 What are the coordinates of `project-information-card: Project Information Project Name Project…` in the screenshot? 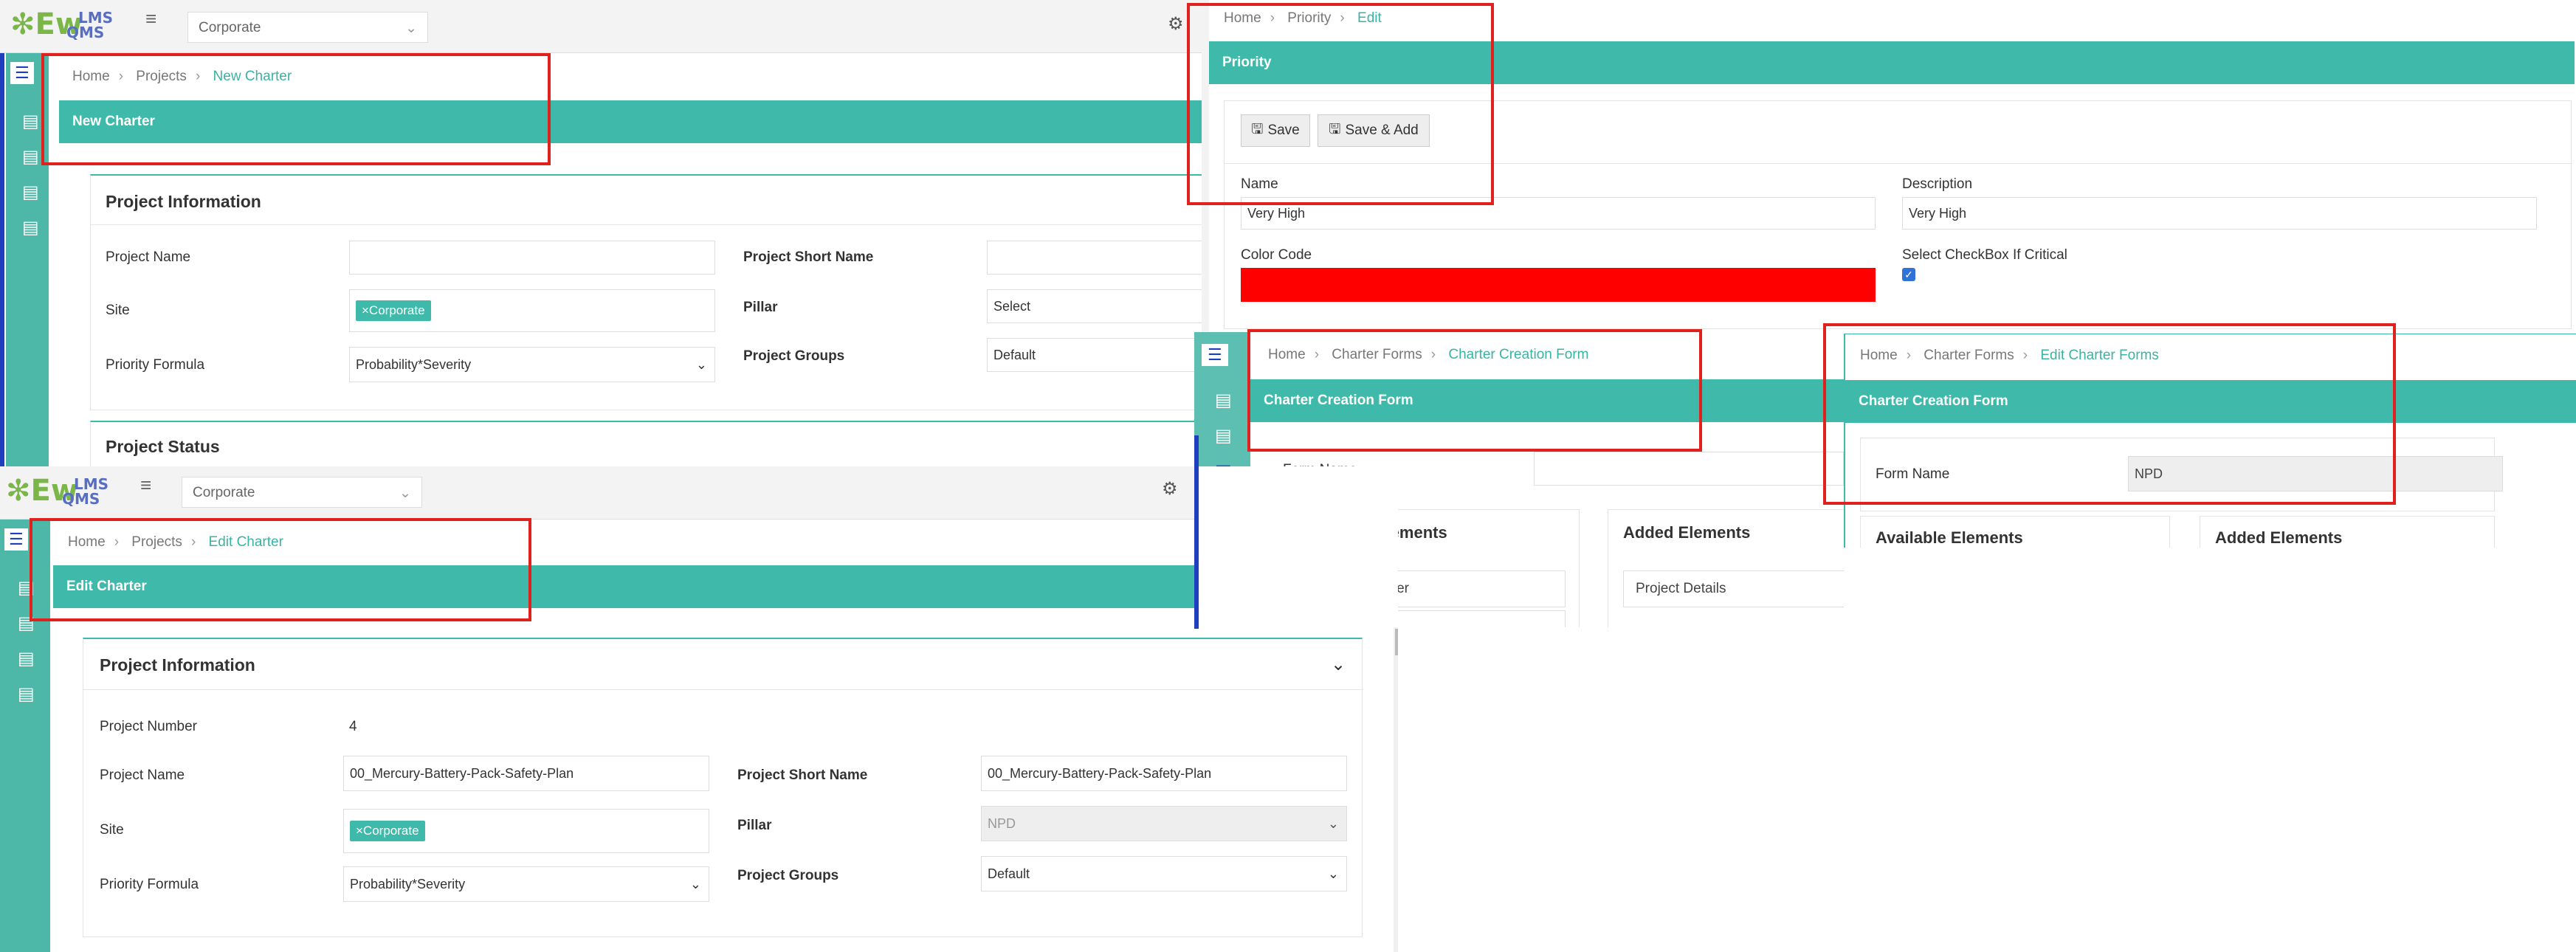 It's located at (646, 292).